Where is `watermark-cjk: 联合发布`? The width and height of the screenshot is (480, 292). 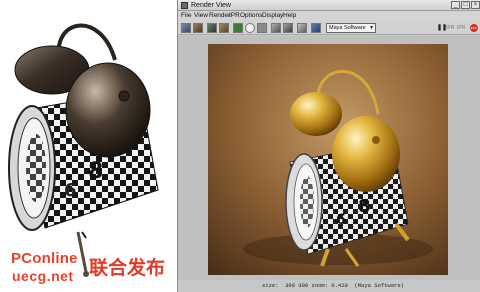 watermark-cjk: 联合发布 is located at coordinates (127, 268).